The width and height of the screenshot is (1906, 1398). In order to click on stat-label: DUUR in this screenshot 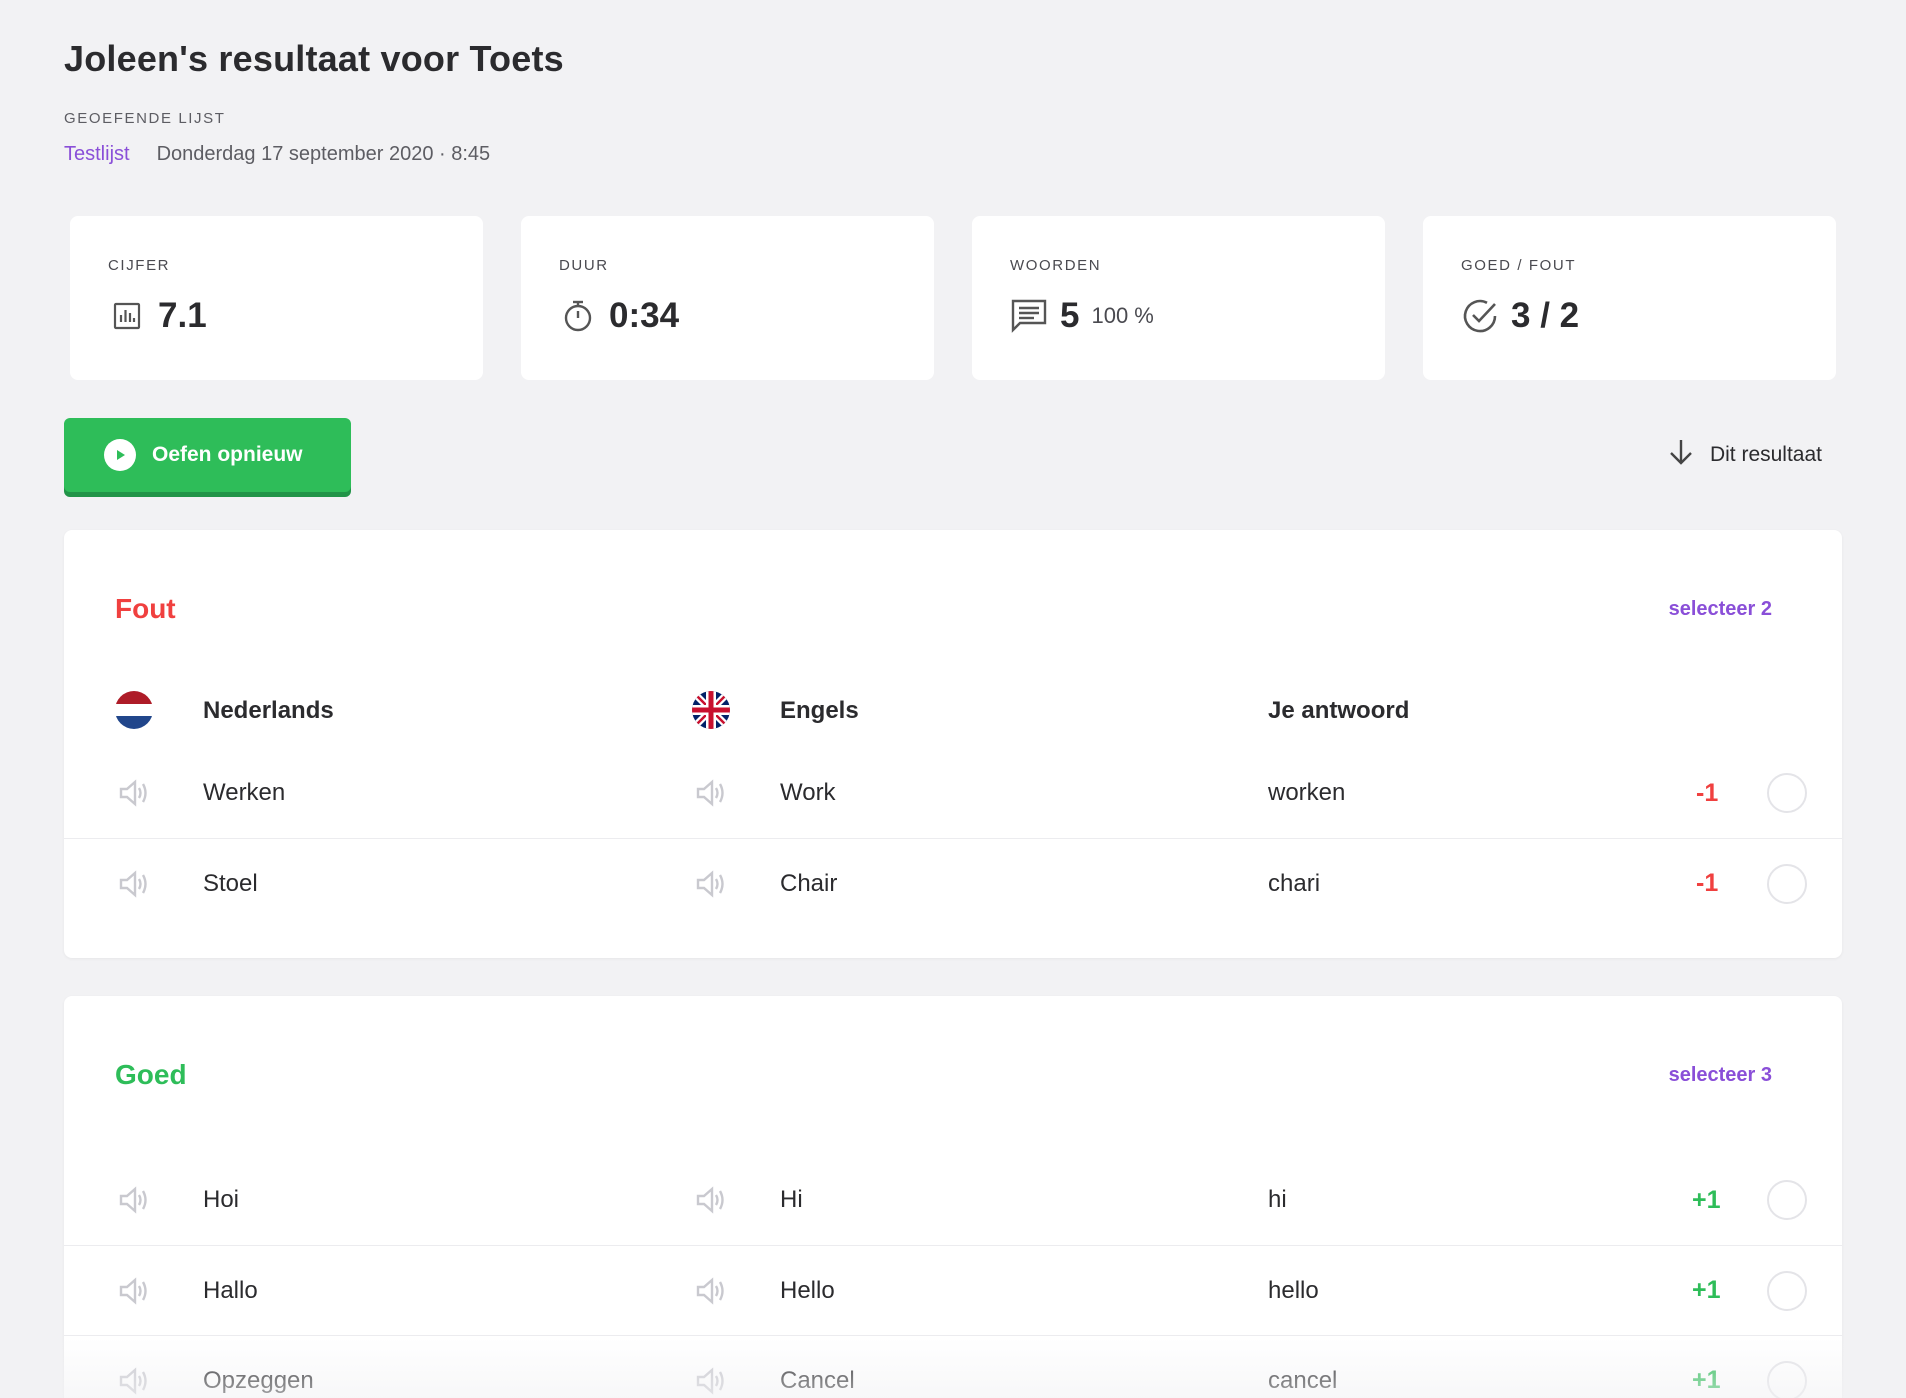, I will do `click(584, 265)`.